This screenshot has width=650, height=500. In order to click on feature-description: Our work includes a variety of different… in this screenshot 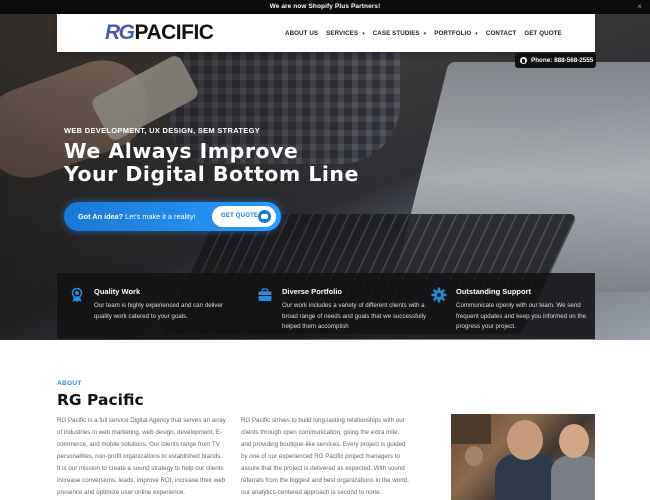, I will do `click(354, 316)`.